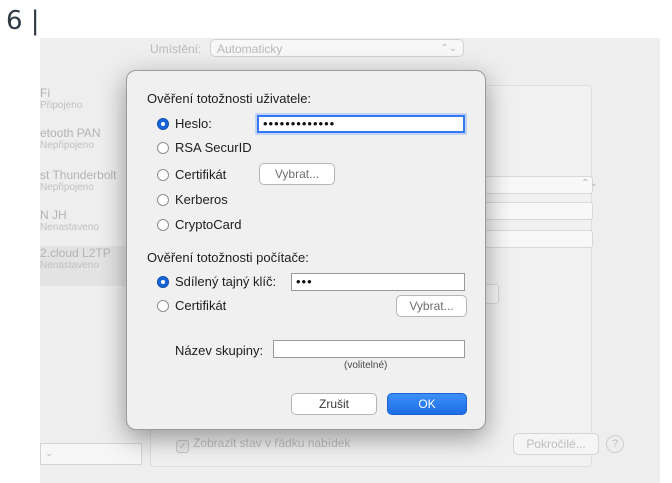 The image size is (672, 483). I want to click on chevron-down-icon: ⌄, so click(49, 453).